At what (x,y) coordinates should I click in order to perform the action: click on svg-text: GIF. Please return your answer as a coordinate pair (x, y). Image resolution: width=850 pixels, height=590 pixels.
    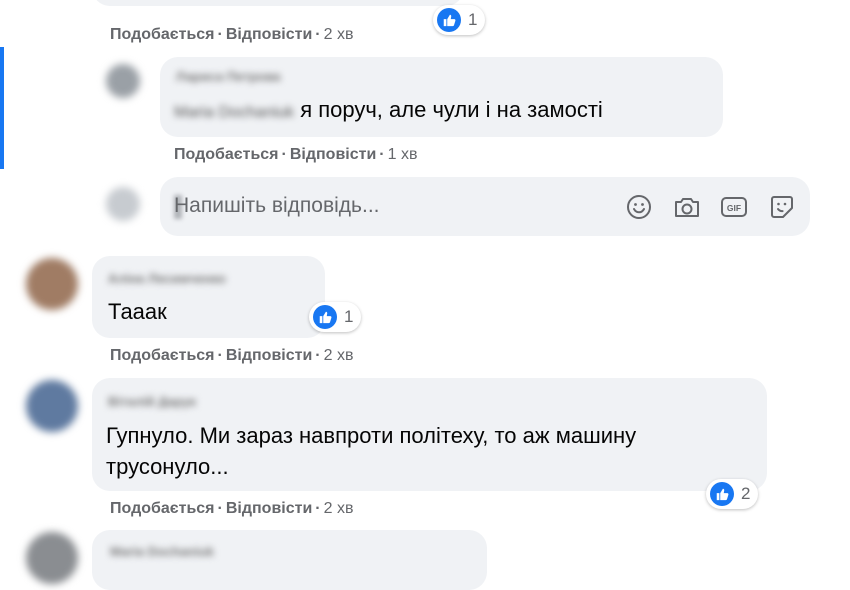
    Looking at the image, I should click on (734, 208).